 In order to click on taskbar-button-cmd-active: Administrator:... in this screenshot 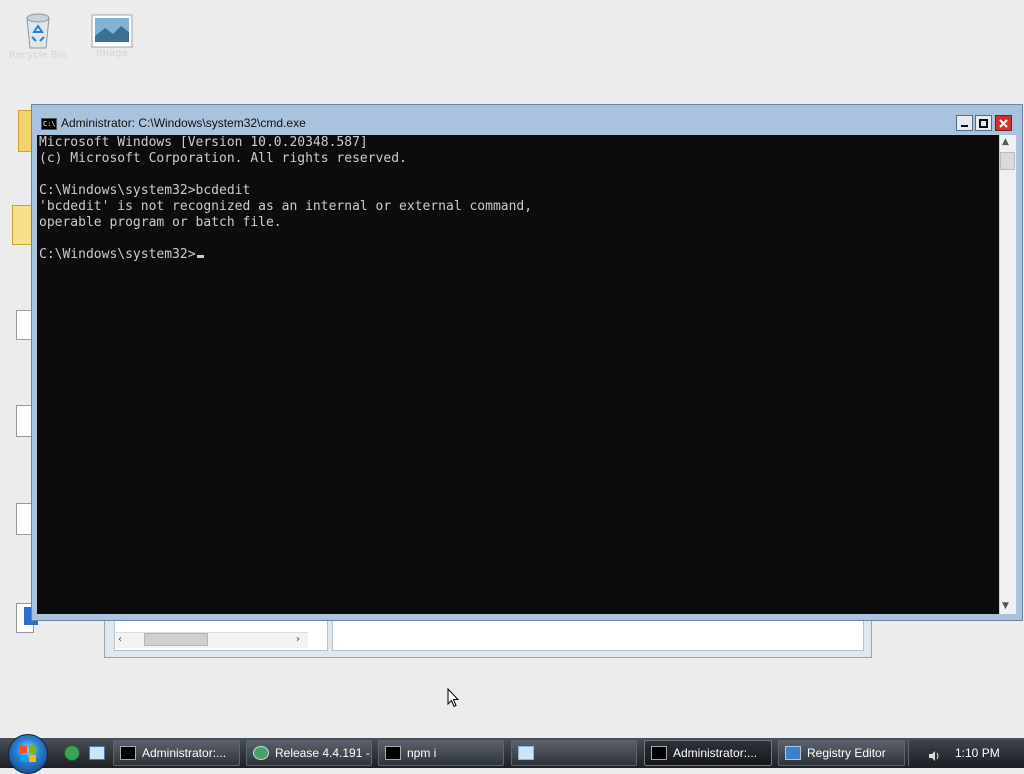, I will do `click(708, 753)`.